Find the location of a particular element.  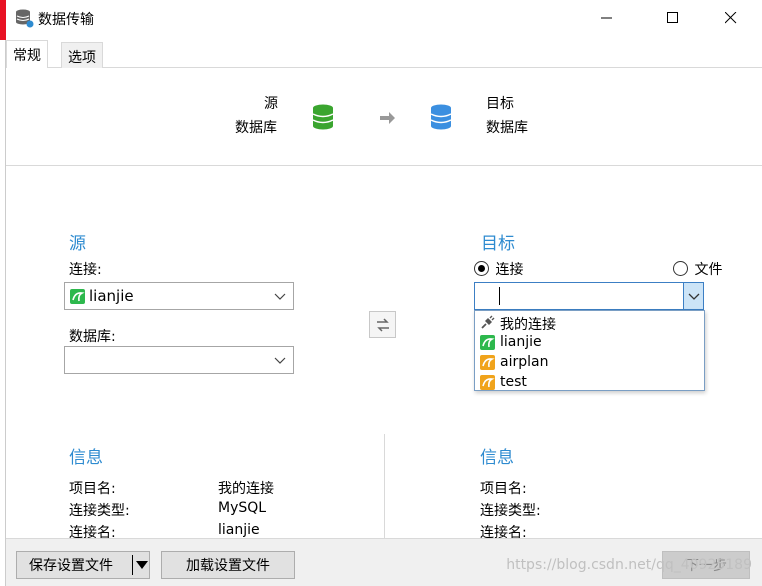

minimize-button is located at coordinates (607, 18).